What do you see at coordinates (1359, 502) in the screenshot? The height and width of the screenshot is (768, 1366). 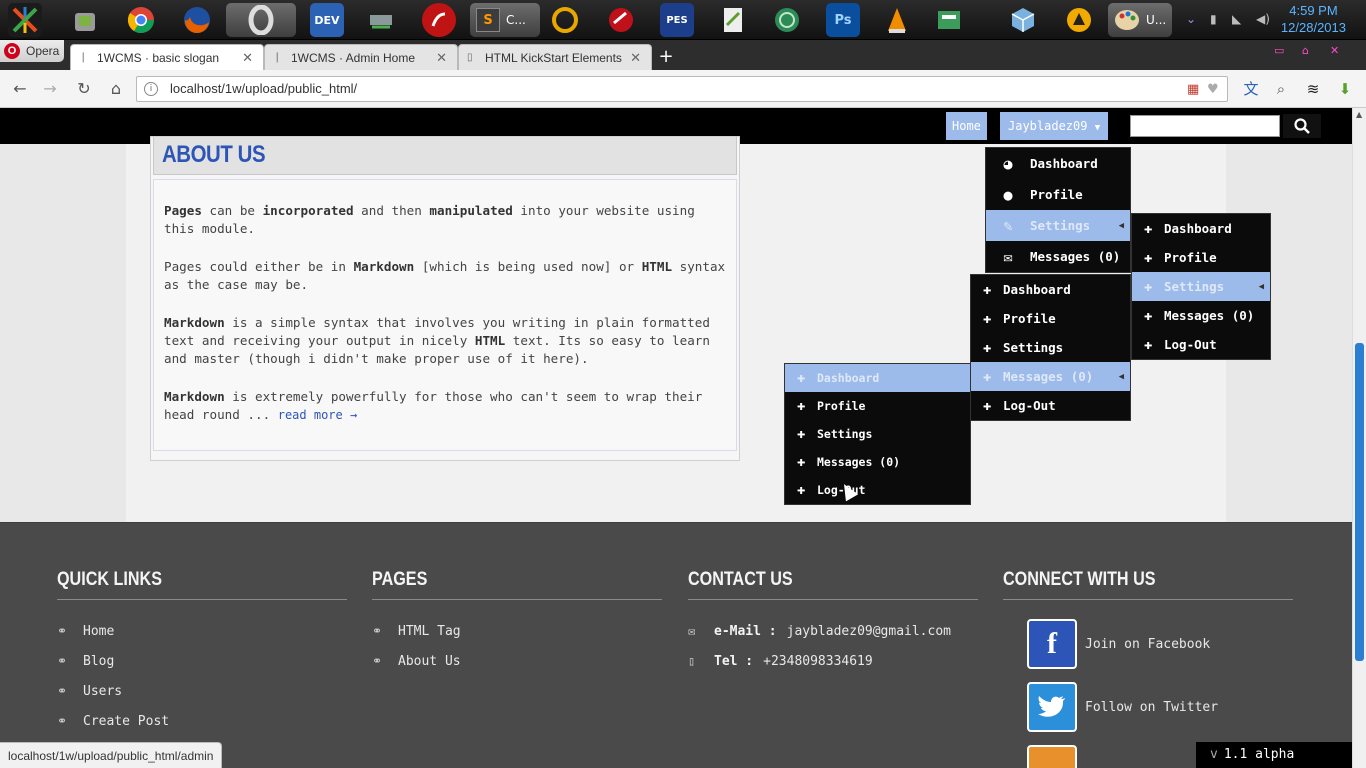 I see `scroll-thumb` at bounding box center [1359, 502].